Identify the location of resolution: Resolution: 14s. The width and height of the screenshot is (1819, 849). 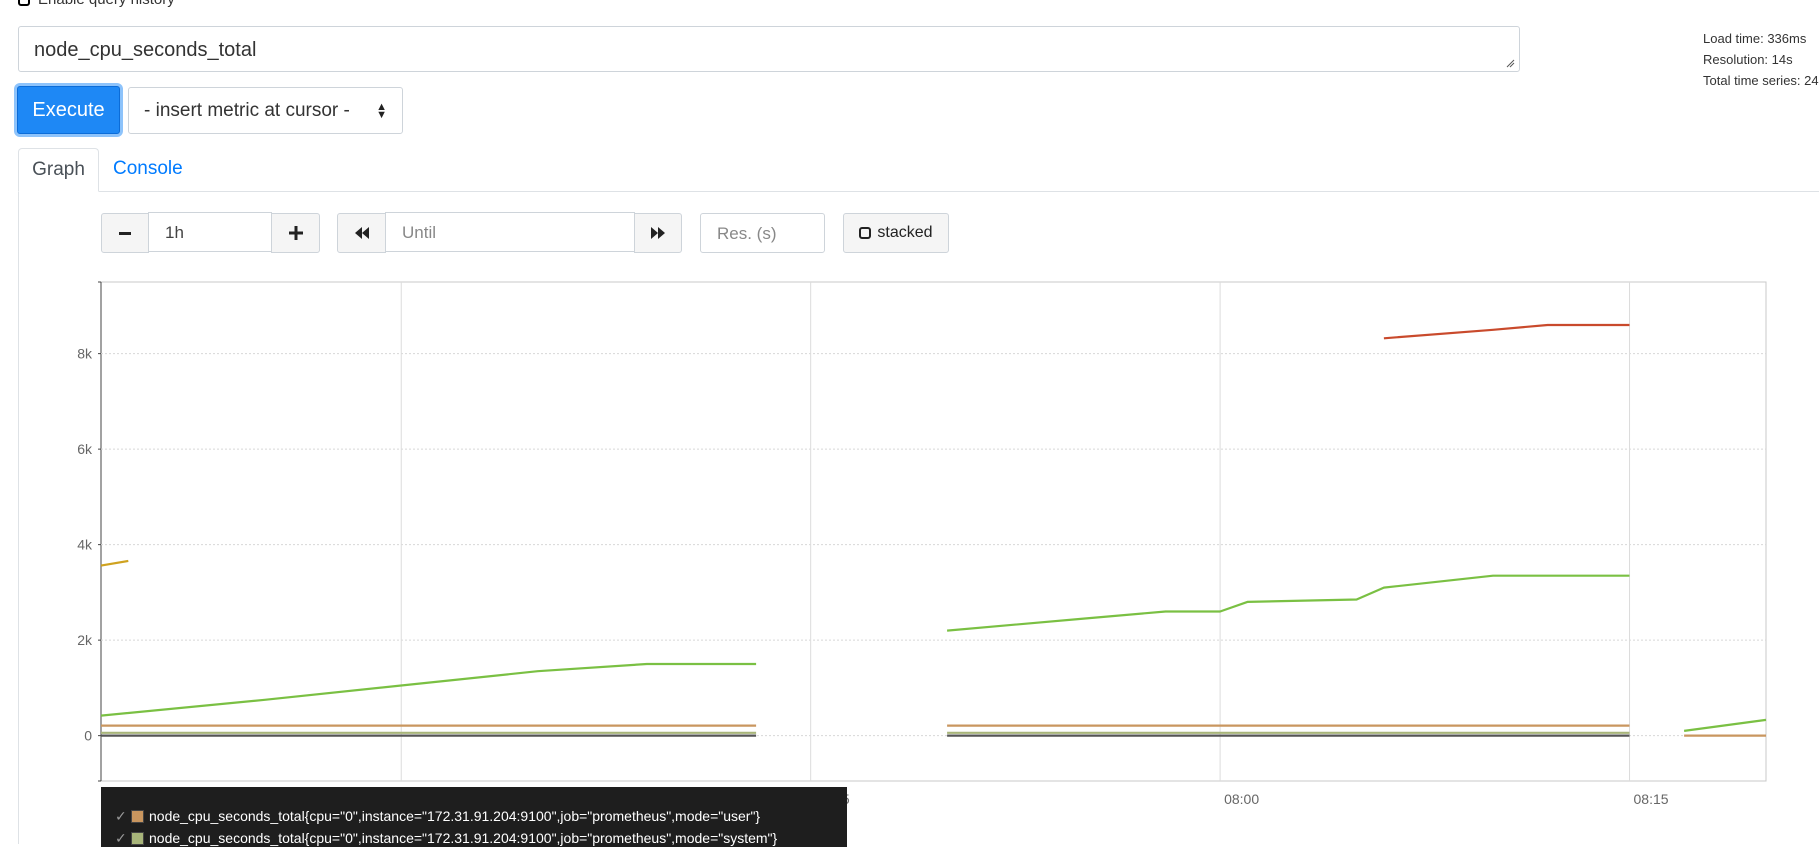
(1748, 59).